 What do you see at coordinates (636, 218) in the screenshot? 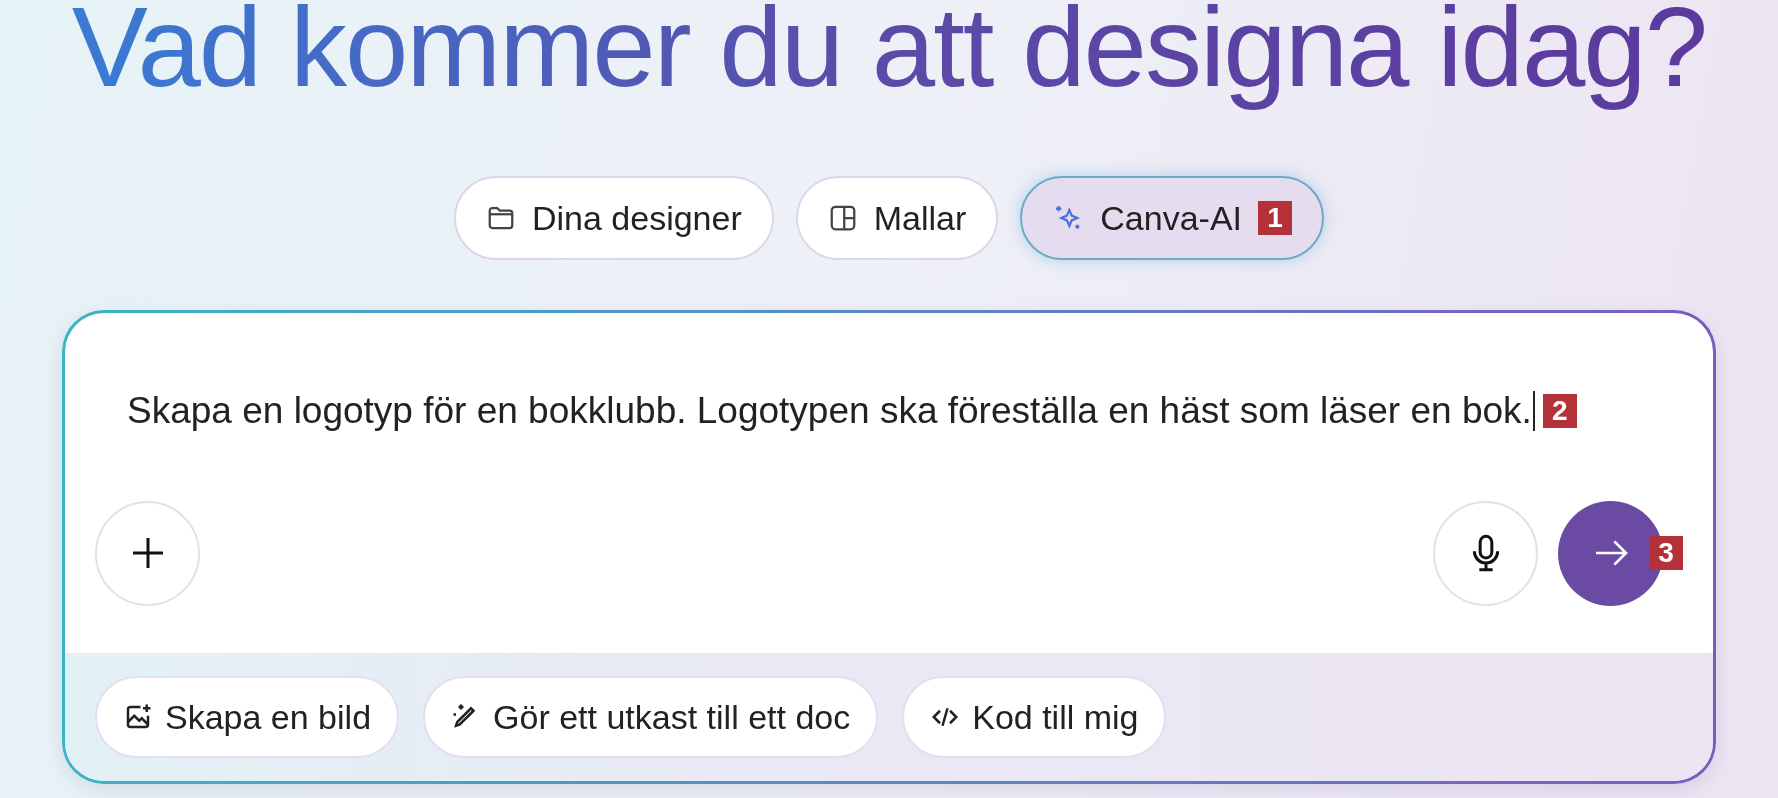
I see `tab-label: Dina designer` at bounding box center [636, 218].